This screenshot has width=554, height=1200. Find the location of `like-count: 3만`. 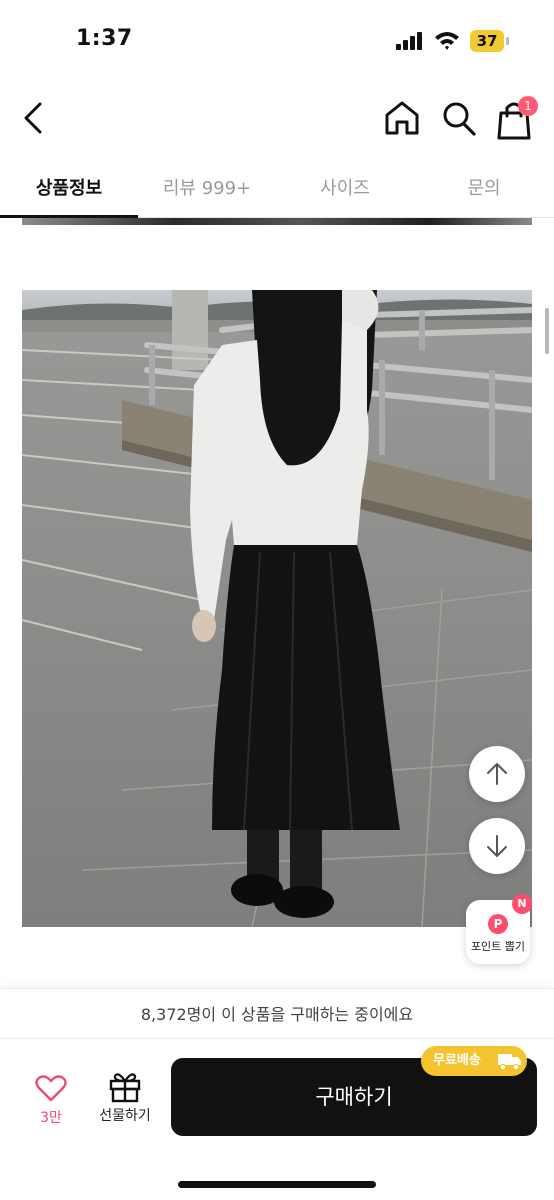

like-count: 3만 is located at coordinates (51, 1118).